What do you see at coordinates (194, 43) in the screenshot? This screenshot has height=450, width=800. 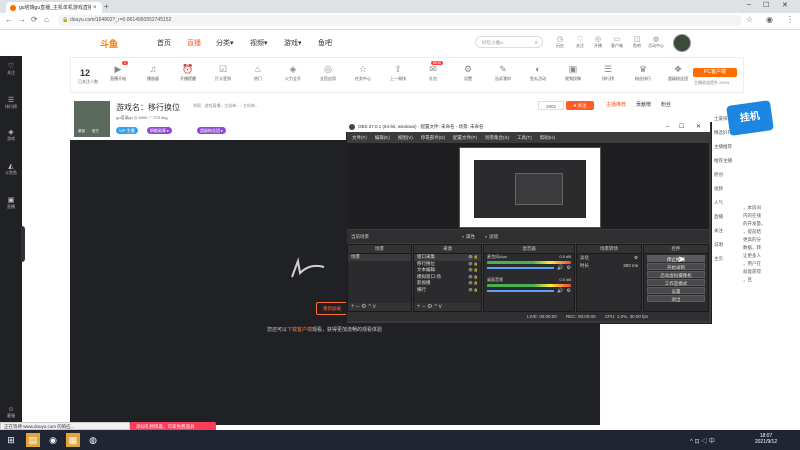 I see `nav-live: 直播` at bounding box center [194, 43].